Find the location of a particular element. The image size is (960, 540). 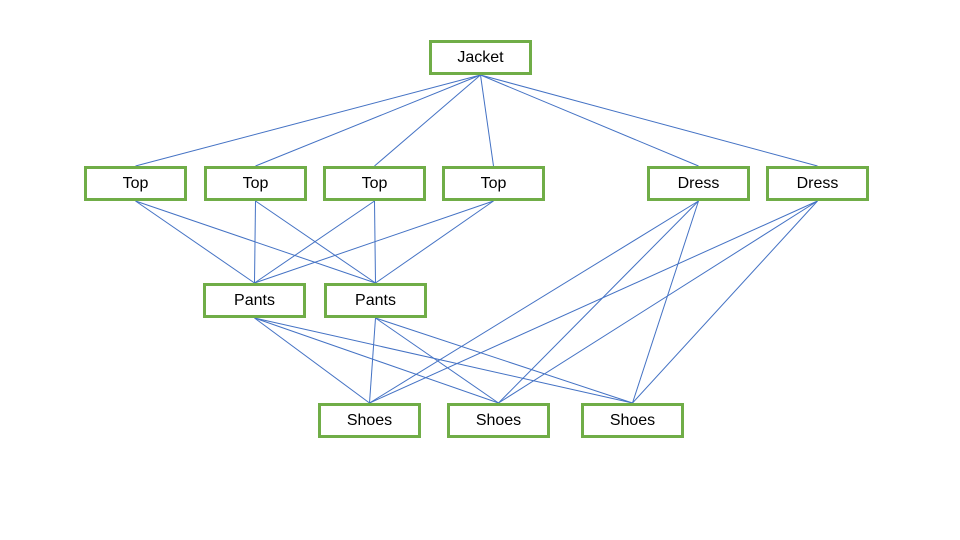

node-pants1: Pants is located at coordinates (254, 300).